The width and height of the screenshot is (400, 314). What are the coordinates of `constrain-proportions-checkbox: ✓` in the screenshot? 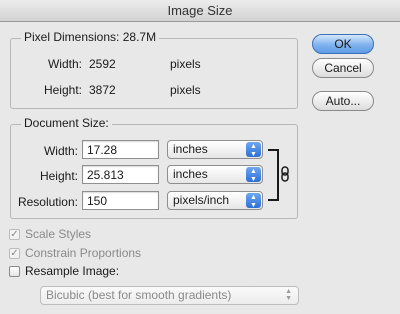 It's located at (14, 253).